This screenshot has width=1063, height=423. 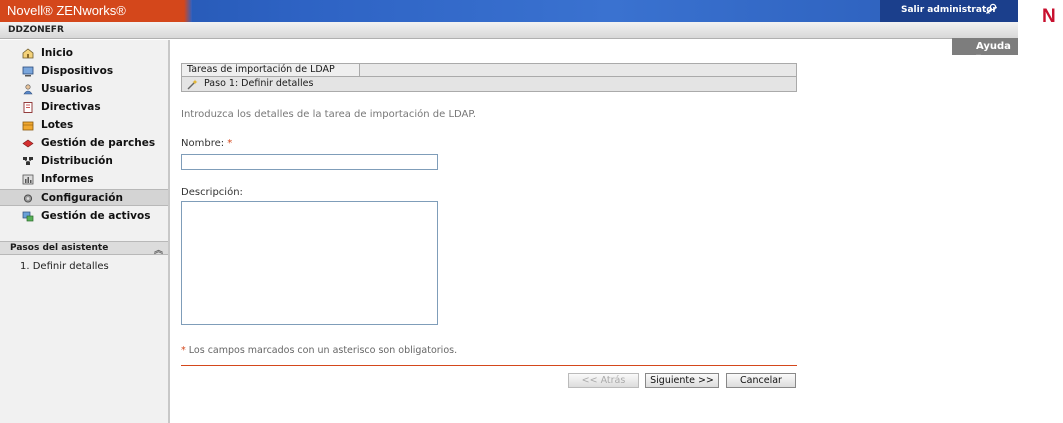 What do you see at coordinates (77, 71) in the screenshot?
I see `sidebar-item-label: Dispositivos` at bounding box center [77, 71].